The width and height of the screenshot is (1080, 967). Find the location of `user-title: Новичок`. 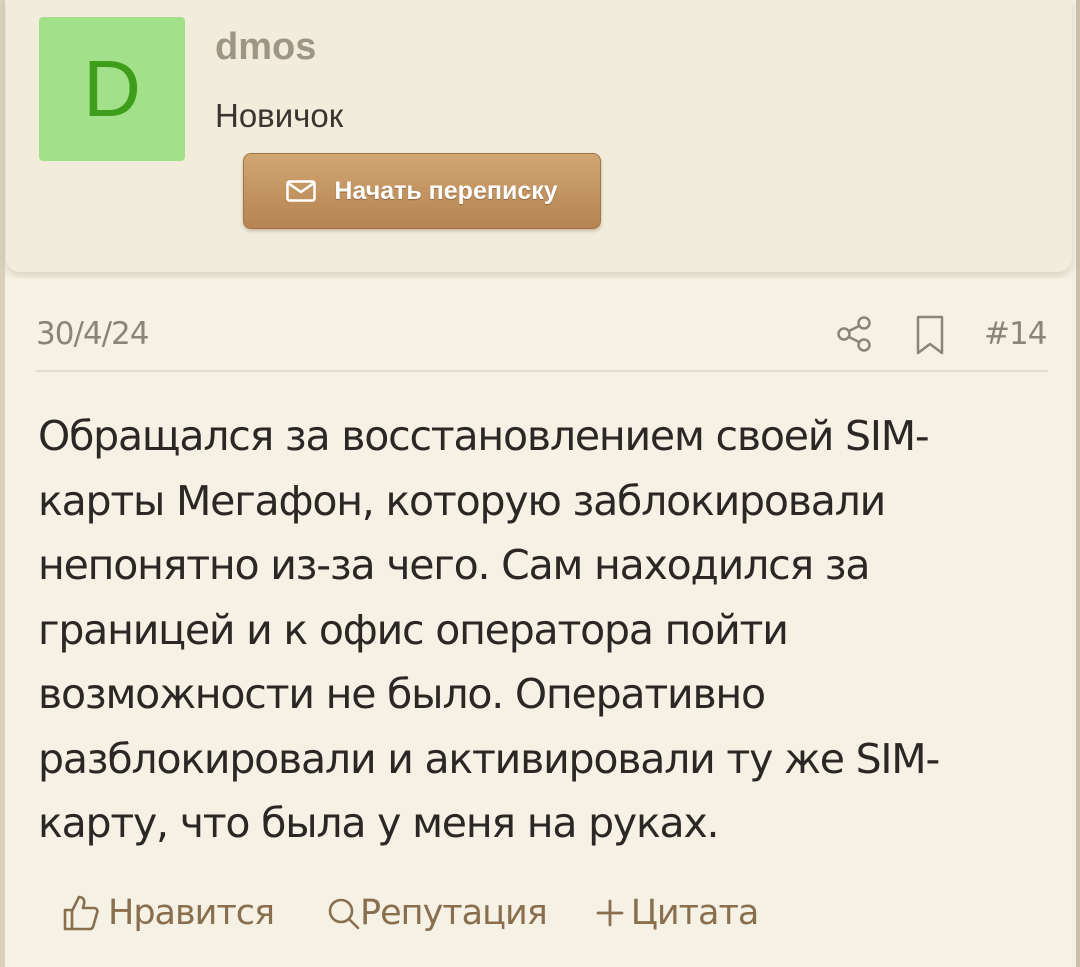

user-title: Новичок is located at coordinates (279, 115).